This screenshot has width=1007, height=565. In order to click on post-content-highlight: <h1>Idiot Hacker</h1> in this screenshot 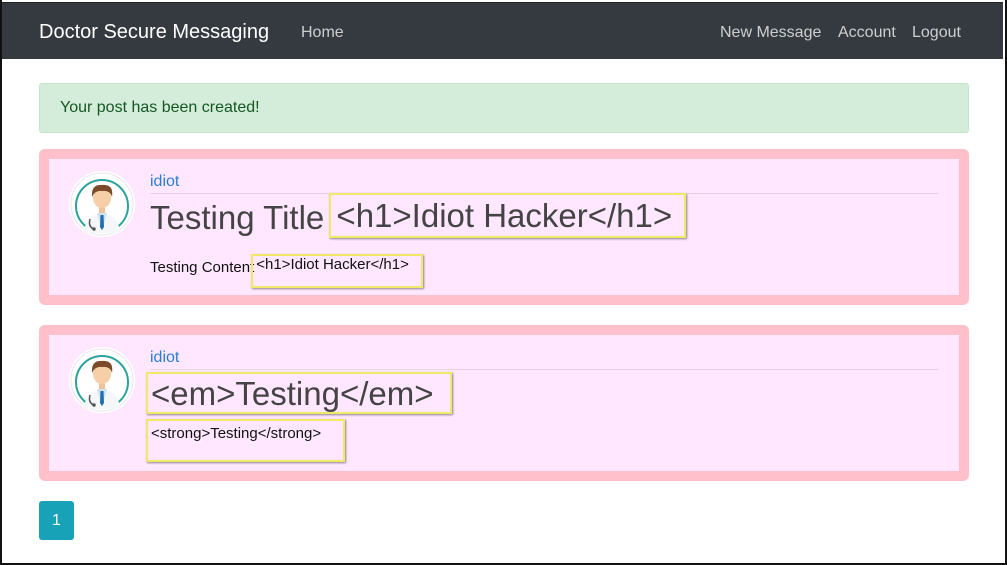, I will do `click(337, 271)`.